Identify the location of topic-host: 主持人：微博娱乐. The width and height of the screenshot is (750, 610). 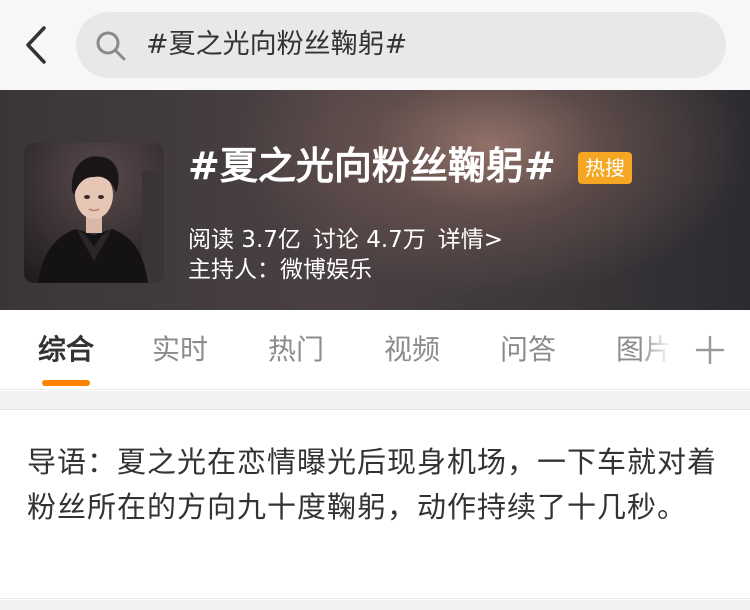
(280, 270).